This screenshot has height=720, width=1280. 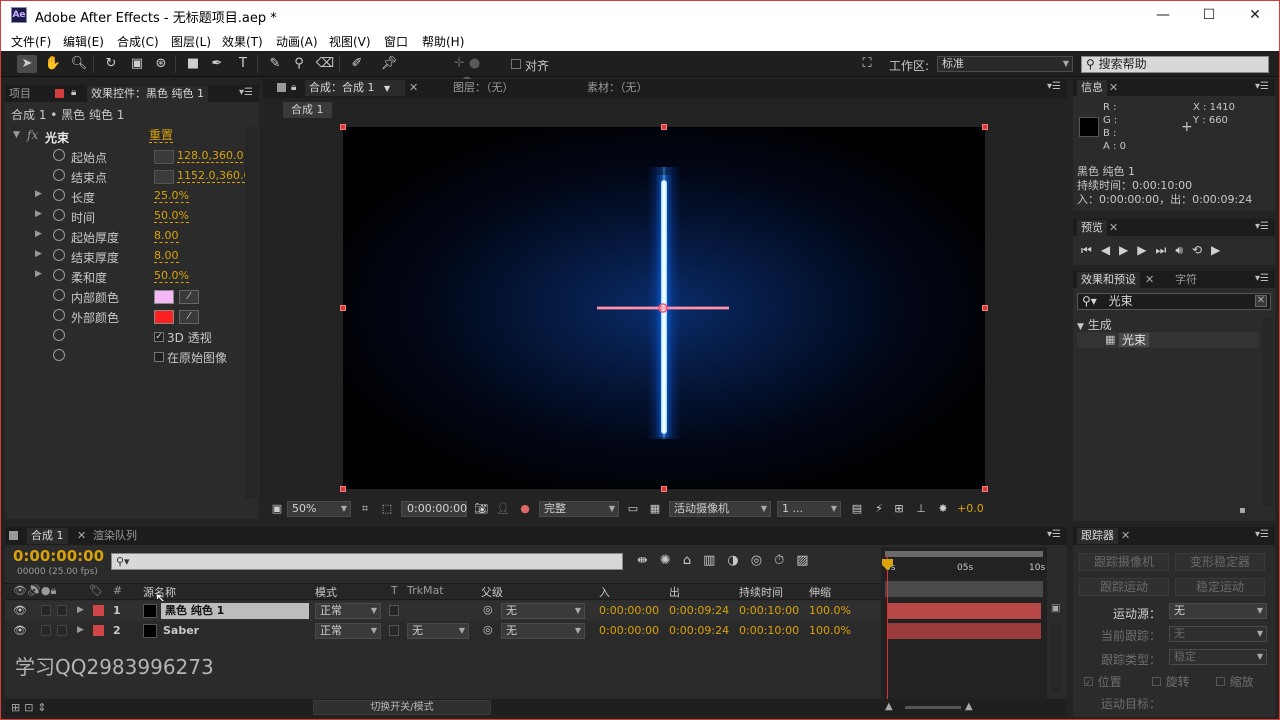 What do you see at coordinates (171, 216) in the screenshot?
I see `time-value: 50.0%` at bounding box center [171, 216].